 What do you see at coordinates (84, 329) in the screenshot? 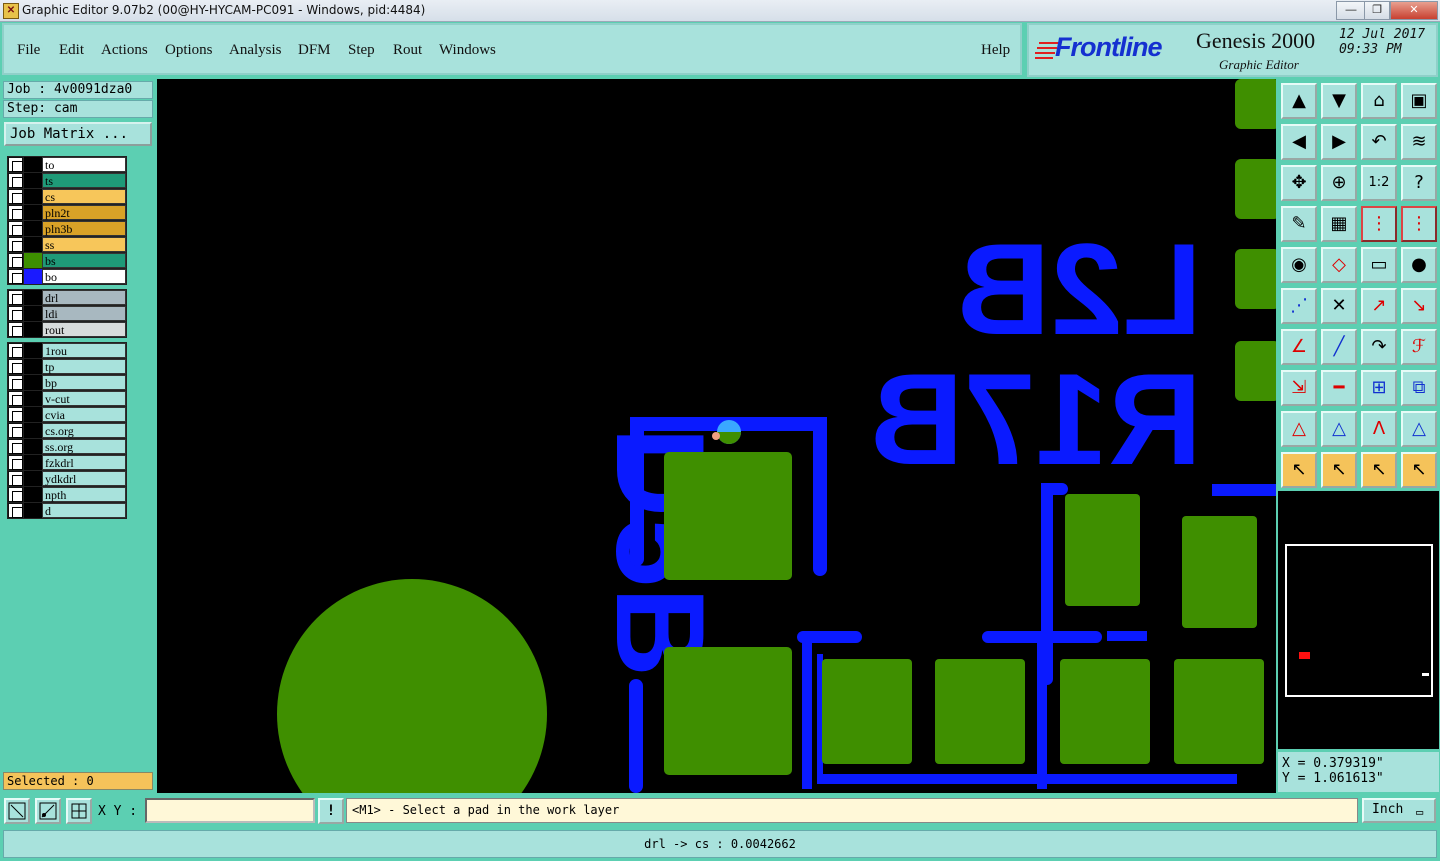
I see `layer-name: rout` at bounding box center [84, 329].